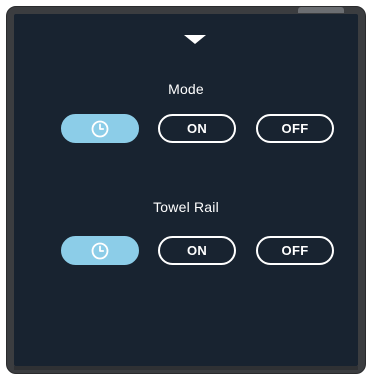 The height and width of the screenshot is (379, 372). I want to click on towel-rail-off-label: OFF, so click(295, 250).